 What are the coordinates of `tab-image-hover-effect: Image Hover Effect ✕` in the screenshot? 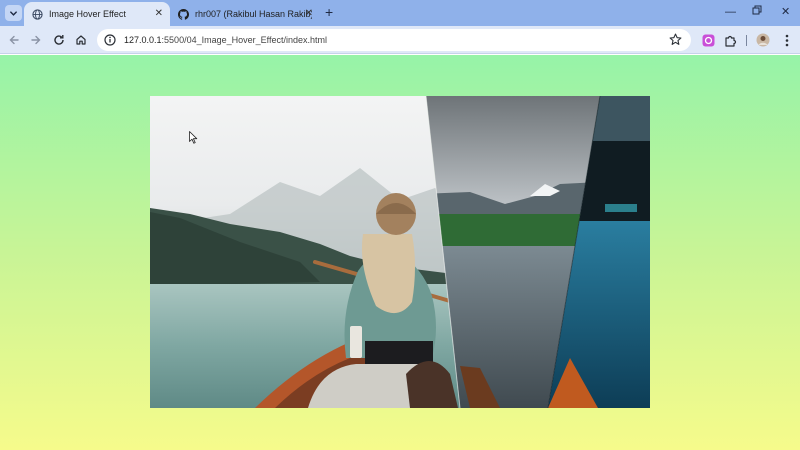 It's located at (97, 14).